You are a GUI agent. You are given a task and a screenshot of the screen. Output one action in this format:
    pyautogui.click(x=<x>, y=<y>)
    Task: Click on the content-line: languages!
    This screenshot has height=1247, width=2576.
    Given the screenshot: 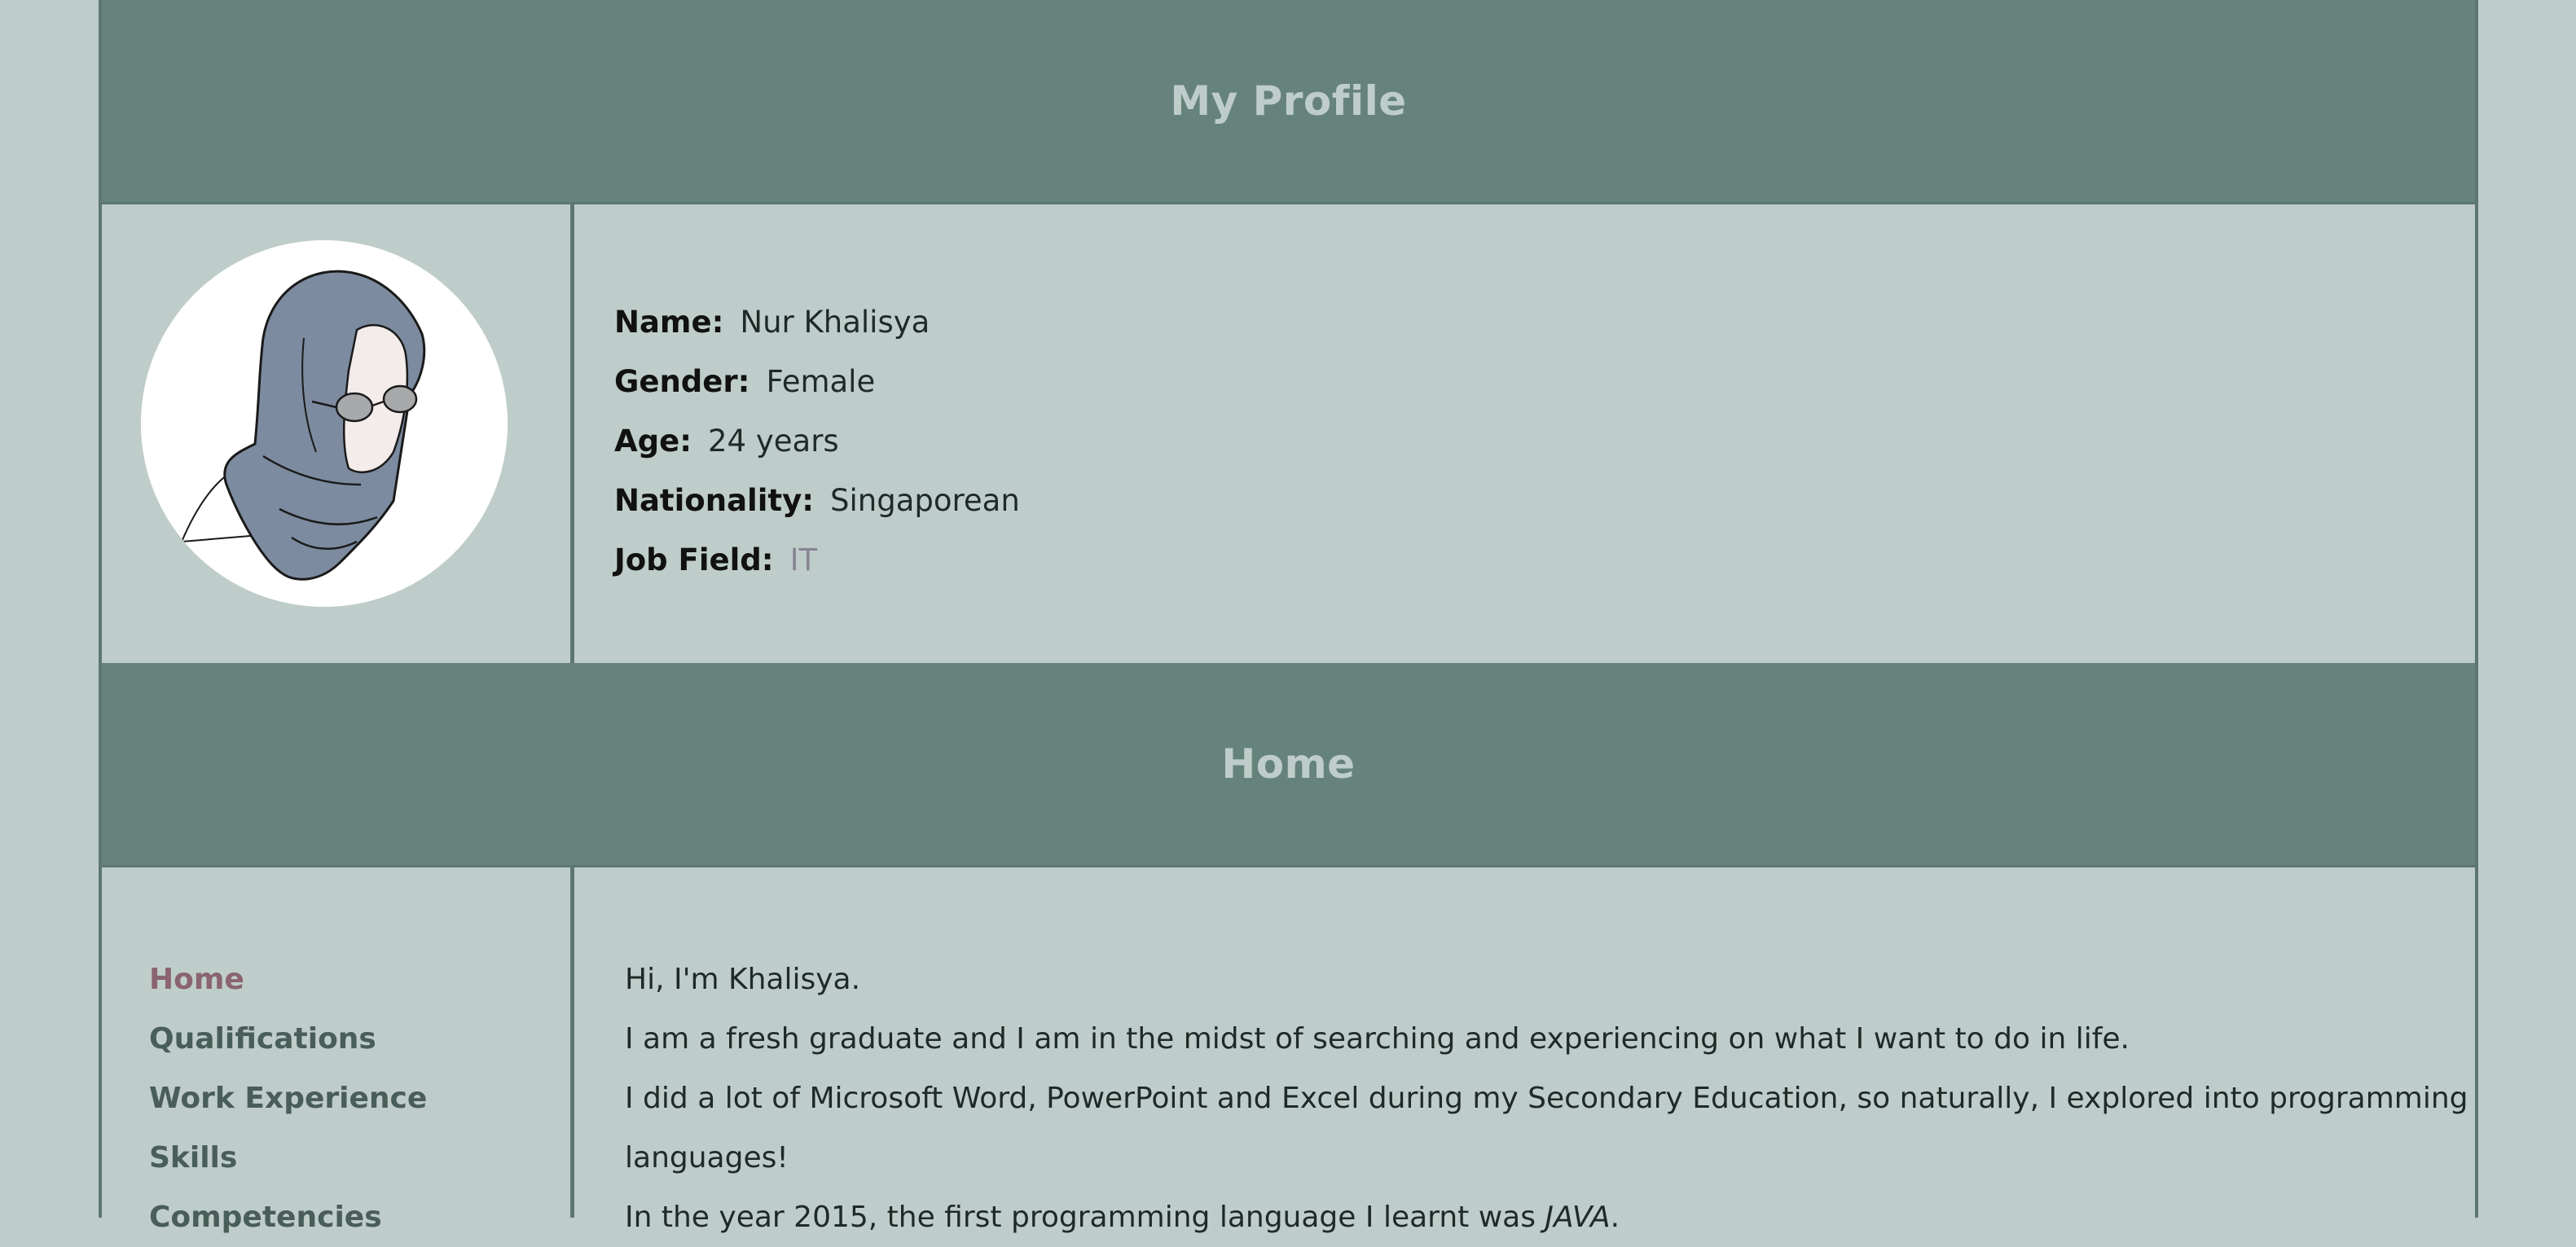 What is the action you would take?
    pyautogui.click(x=707, y=1158)
    